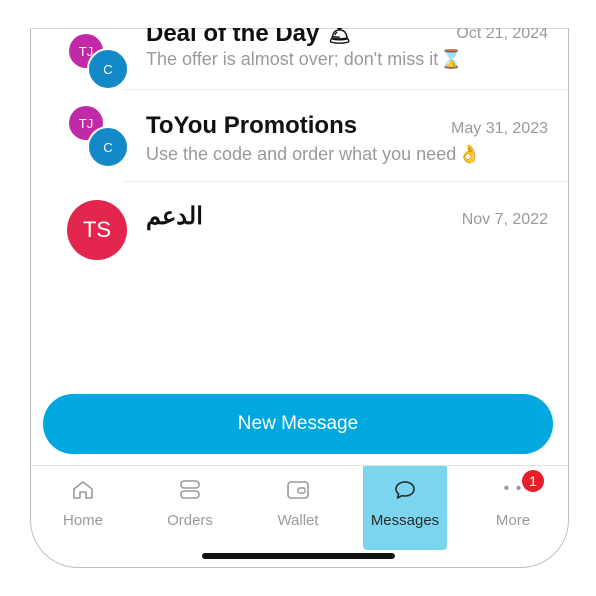  I want to click on ok-hand-icon: 👌, so click(469, 154).